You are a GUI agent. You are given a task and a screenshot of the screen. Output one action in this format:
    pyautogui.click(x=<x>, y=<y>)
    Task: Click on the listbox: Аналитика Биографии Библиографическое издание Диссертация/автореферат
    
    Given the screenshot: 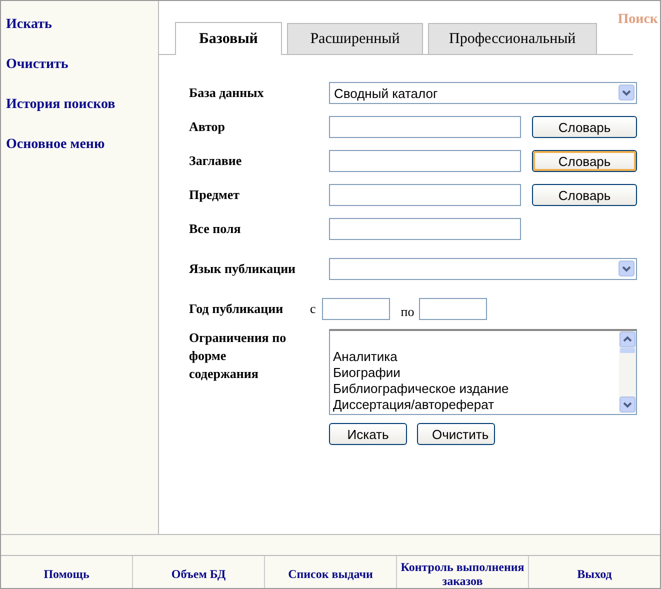 What is the action you would take?
    pyautogui.click(x=483, y=372)
    